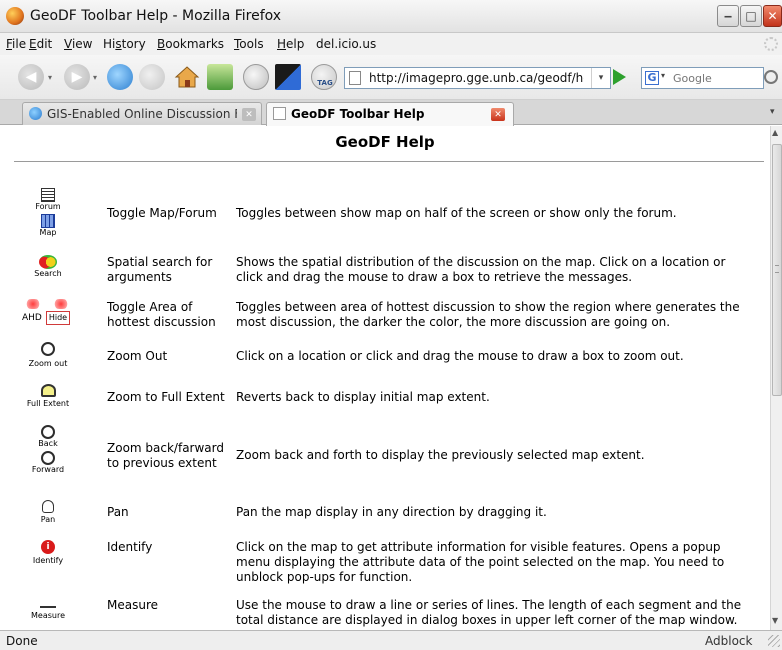  I want to click on row-icons-pan: Pan, so click(48, 512).